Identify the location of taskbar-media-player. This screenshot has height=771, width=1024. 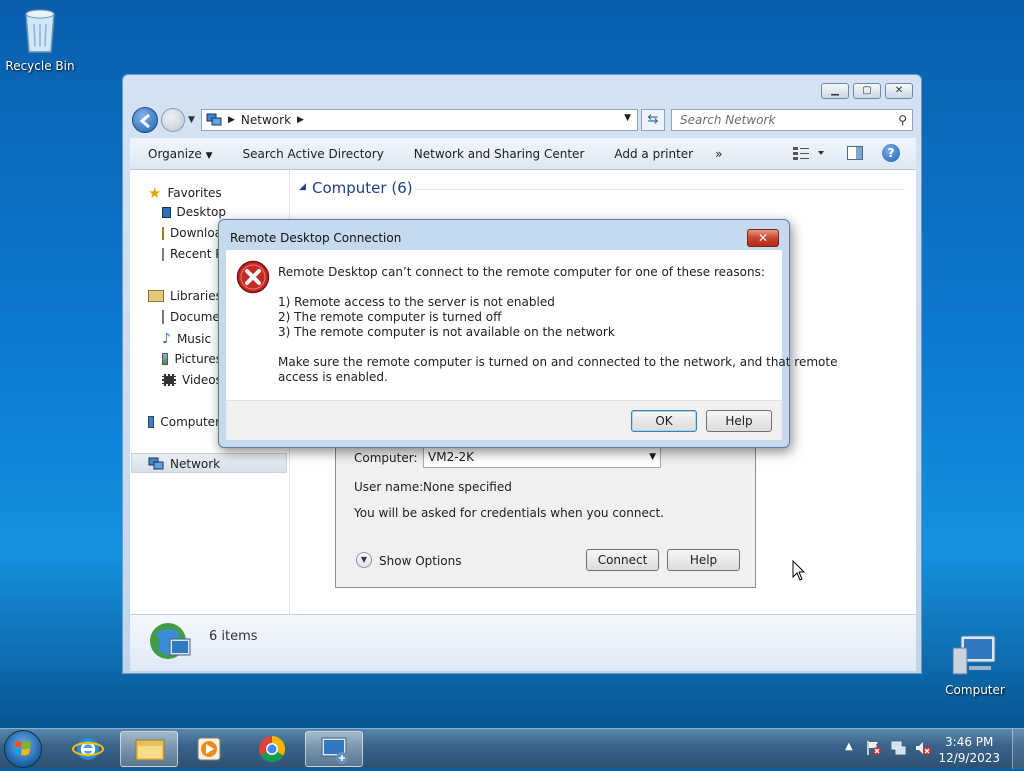
(210, 749).